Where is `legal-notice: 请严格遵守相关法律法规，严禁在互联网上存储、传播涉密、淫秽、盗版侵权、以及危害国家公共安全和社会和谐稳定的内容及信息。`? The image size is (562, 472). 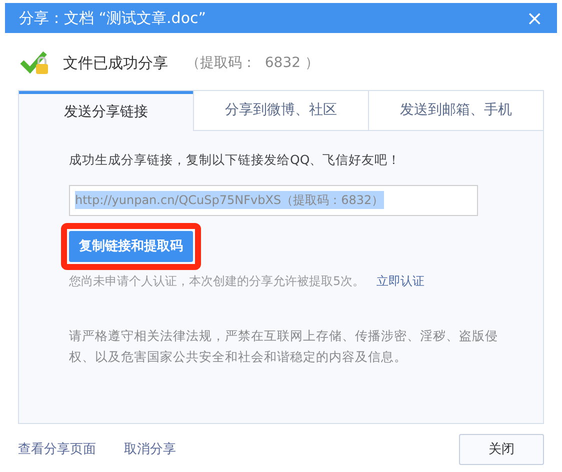 legal-notice: 请严格遵守相关法律法规，严禁在互联网上存储、传播涉密、淫秽、盗版侵权、以及危害国家公共安全和社会和谐稳定的内容及信息。 is located at coordinates (284, 346).